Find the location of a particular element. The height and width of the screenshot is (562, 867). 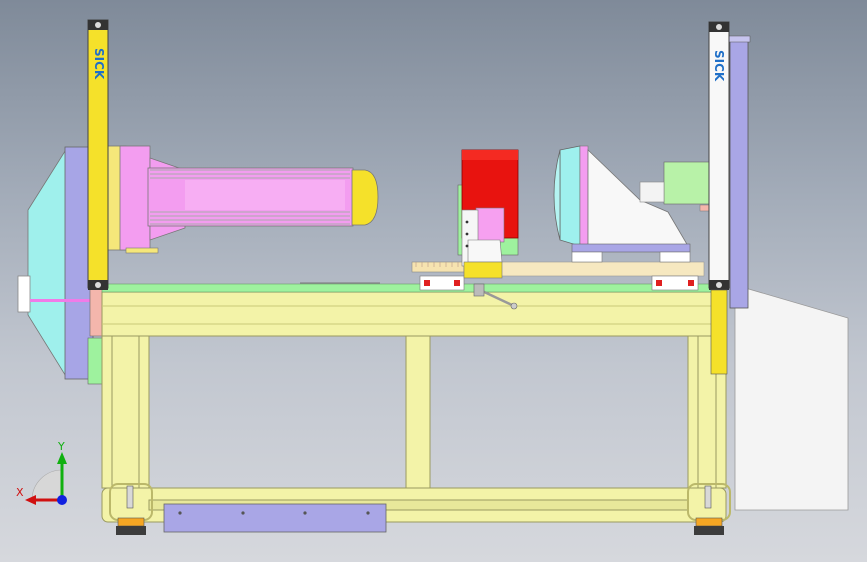

ruler is located at coordinates (438, 267).